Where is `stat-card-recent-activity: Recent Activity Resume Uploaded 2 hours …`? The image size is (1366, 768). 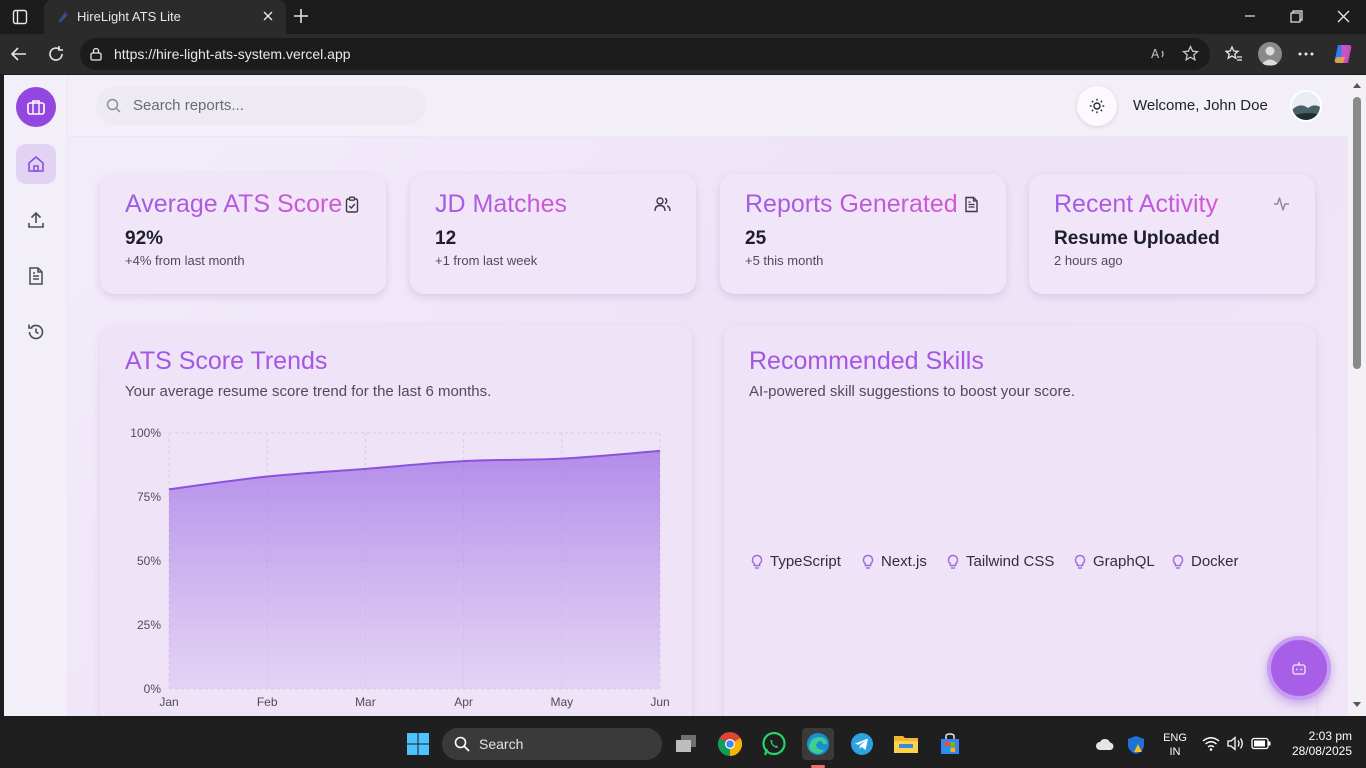 stat-card-recent-activity: Recent Activity Resume Uploaded 2 hours … is located at coordinates (1172, 234).